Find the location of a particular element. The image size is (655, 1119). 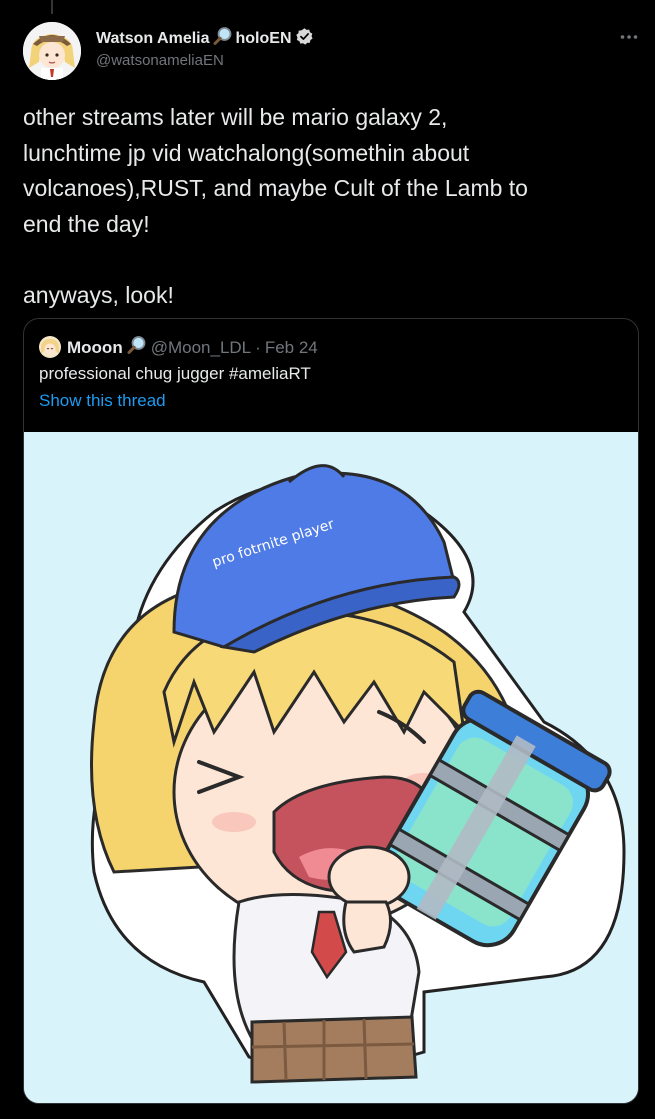

quoted-tweet-date: Feb 24 is located at coordinates (291, 348).